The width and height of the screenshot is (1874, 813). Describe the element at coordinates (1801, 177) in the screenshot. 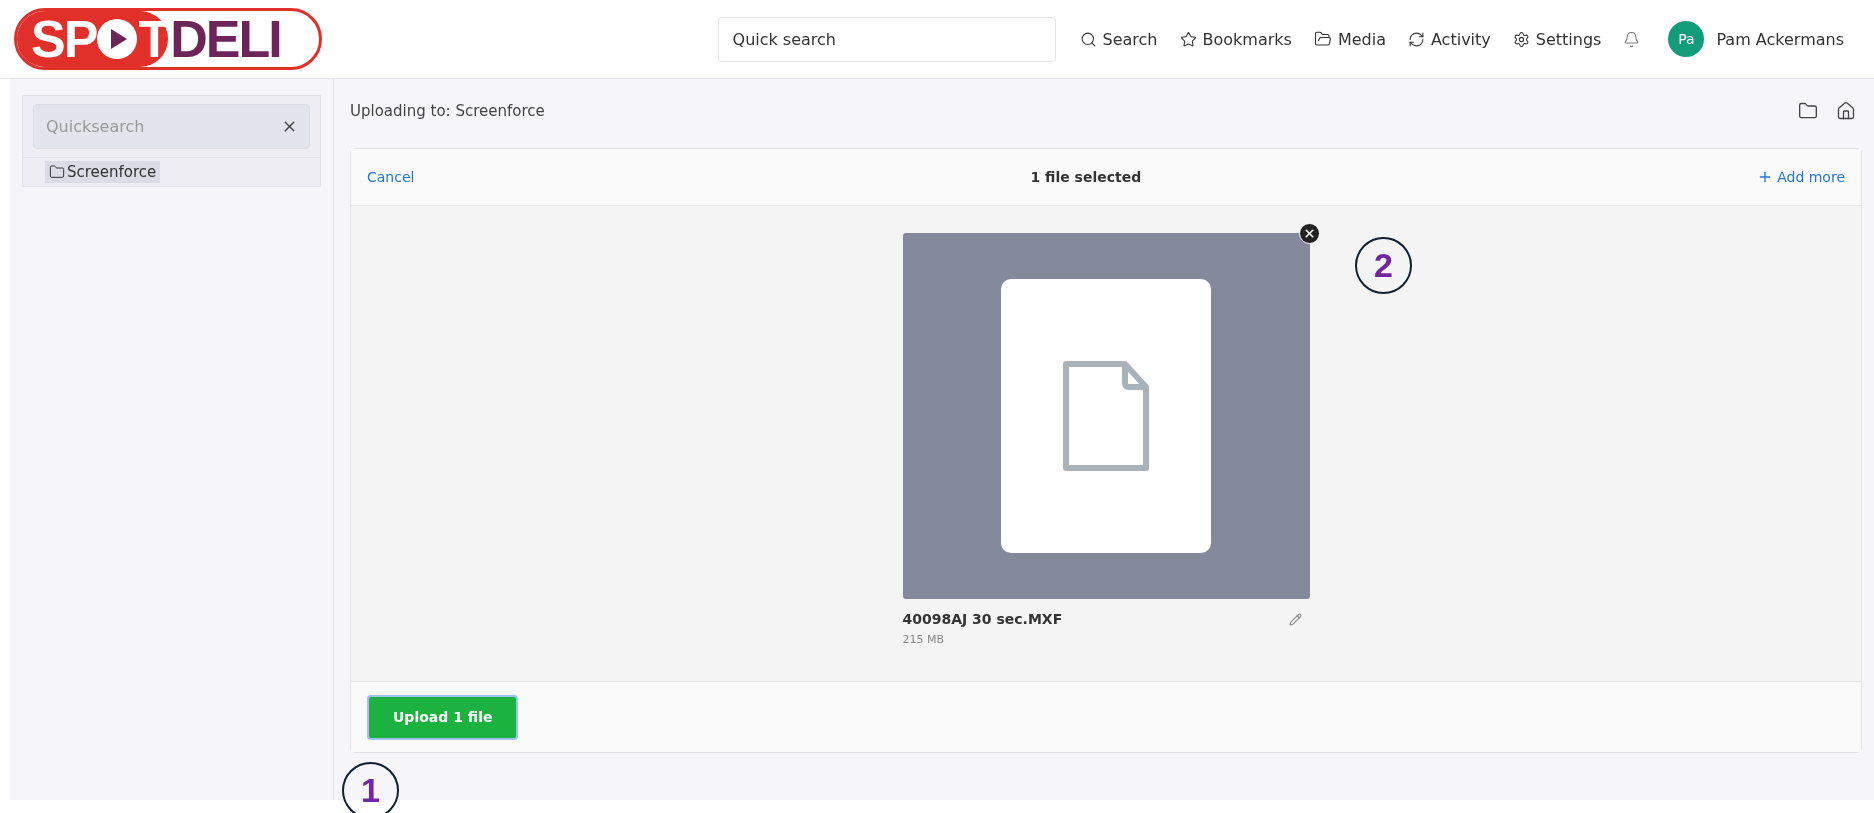

I see `add-more-link: Add more` at that location.